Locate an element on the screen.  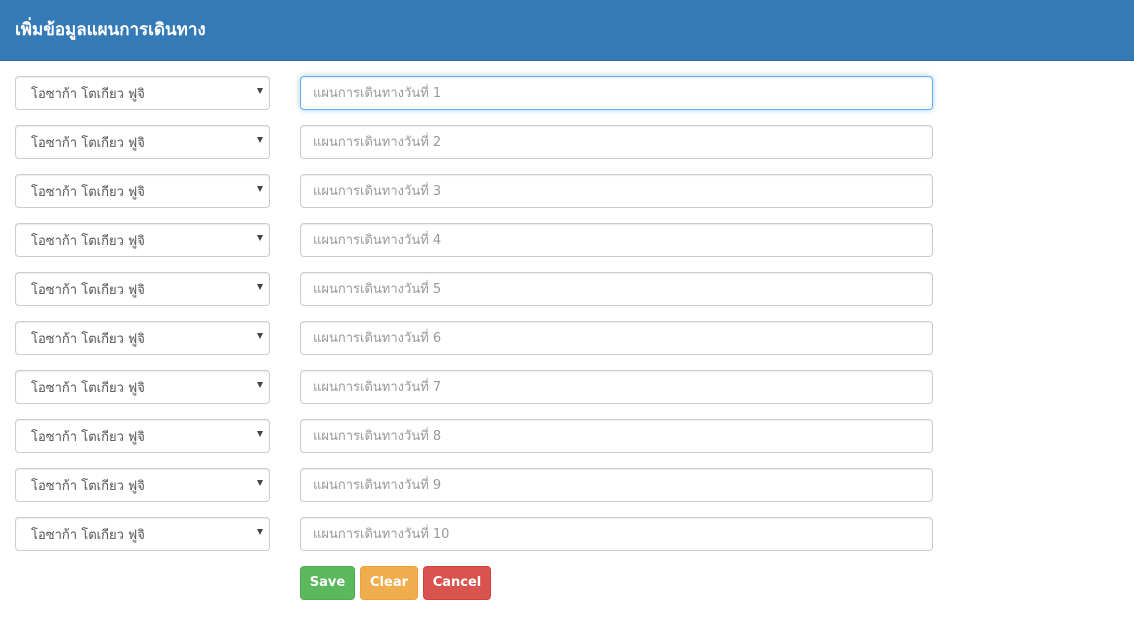
page-header: เพิ่มข้อมูลแผนการเดินทาง is located at coordinates (567, 30).